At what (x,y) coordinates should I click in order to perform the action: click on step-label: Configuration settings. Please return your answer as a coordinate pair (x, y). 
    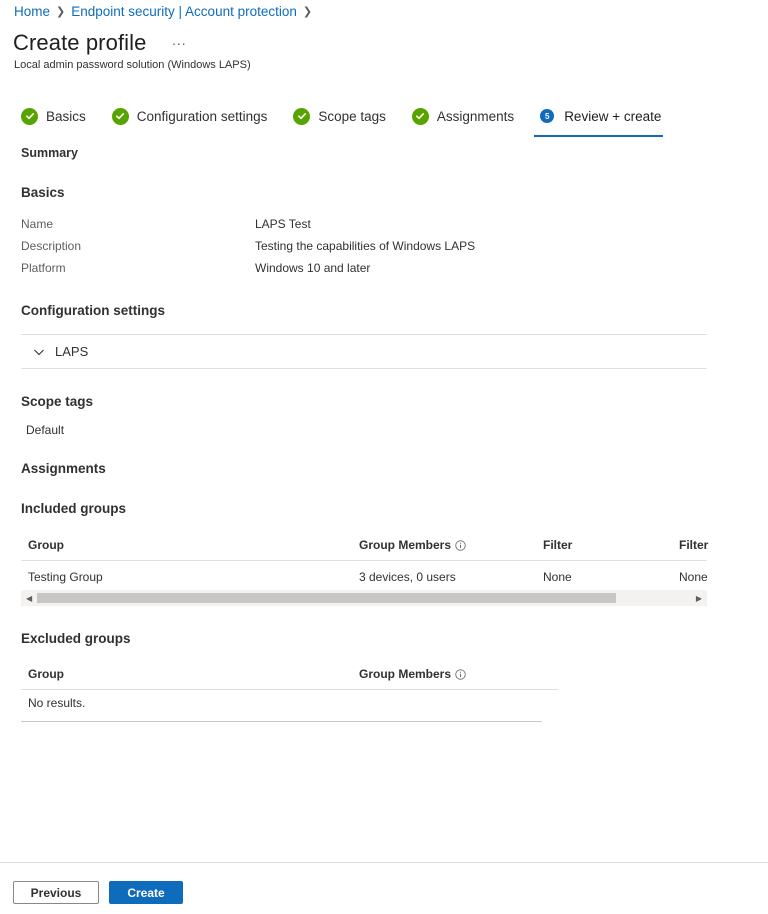
    Looking at the image, I should click on (202, 116).